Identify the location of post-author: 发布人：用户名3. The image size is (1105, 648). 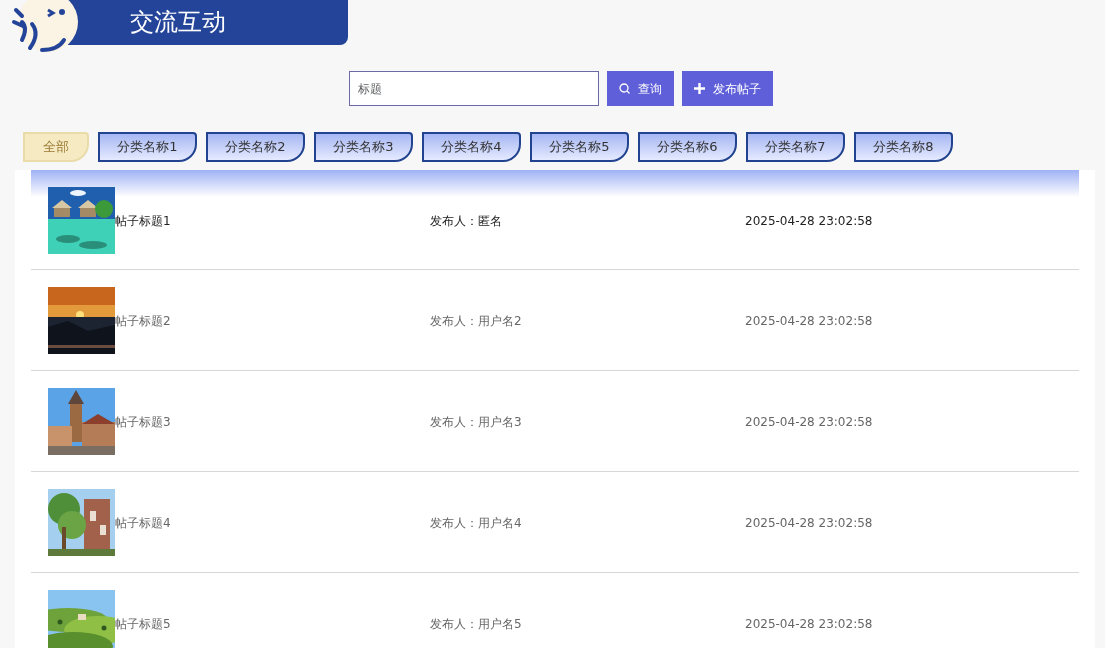
(476, 422).